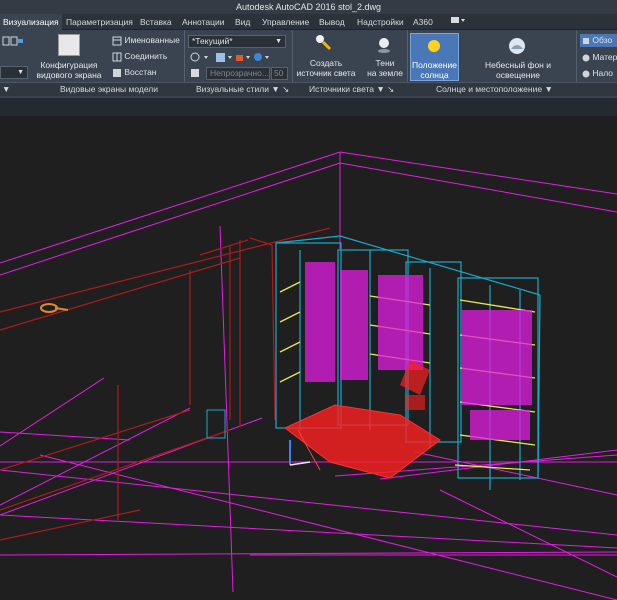  What do you see at coordinates (13, 42) in the screenshot?
I see `viewport-grid-icon` at bounding box center [13, 42].